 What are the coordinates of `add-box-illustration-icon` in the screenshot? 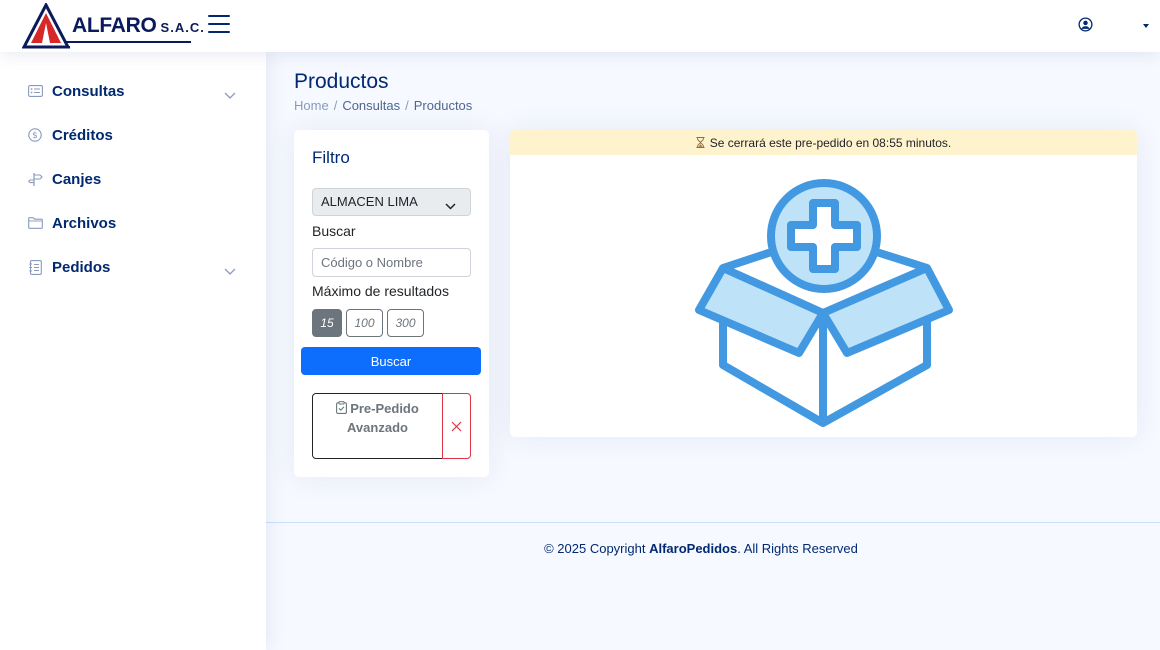 It's located at (824, 303).